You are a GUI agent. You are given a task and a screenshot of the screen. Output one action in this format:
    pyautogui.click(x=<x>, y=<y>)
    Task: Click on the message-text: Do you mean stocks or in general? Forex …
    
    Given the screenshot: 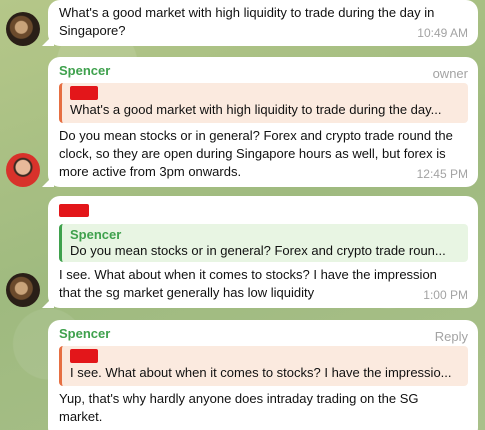 What is the action you would take?
    pyautogui.click(x=256, y=153)
    